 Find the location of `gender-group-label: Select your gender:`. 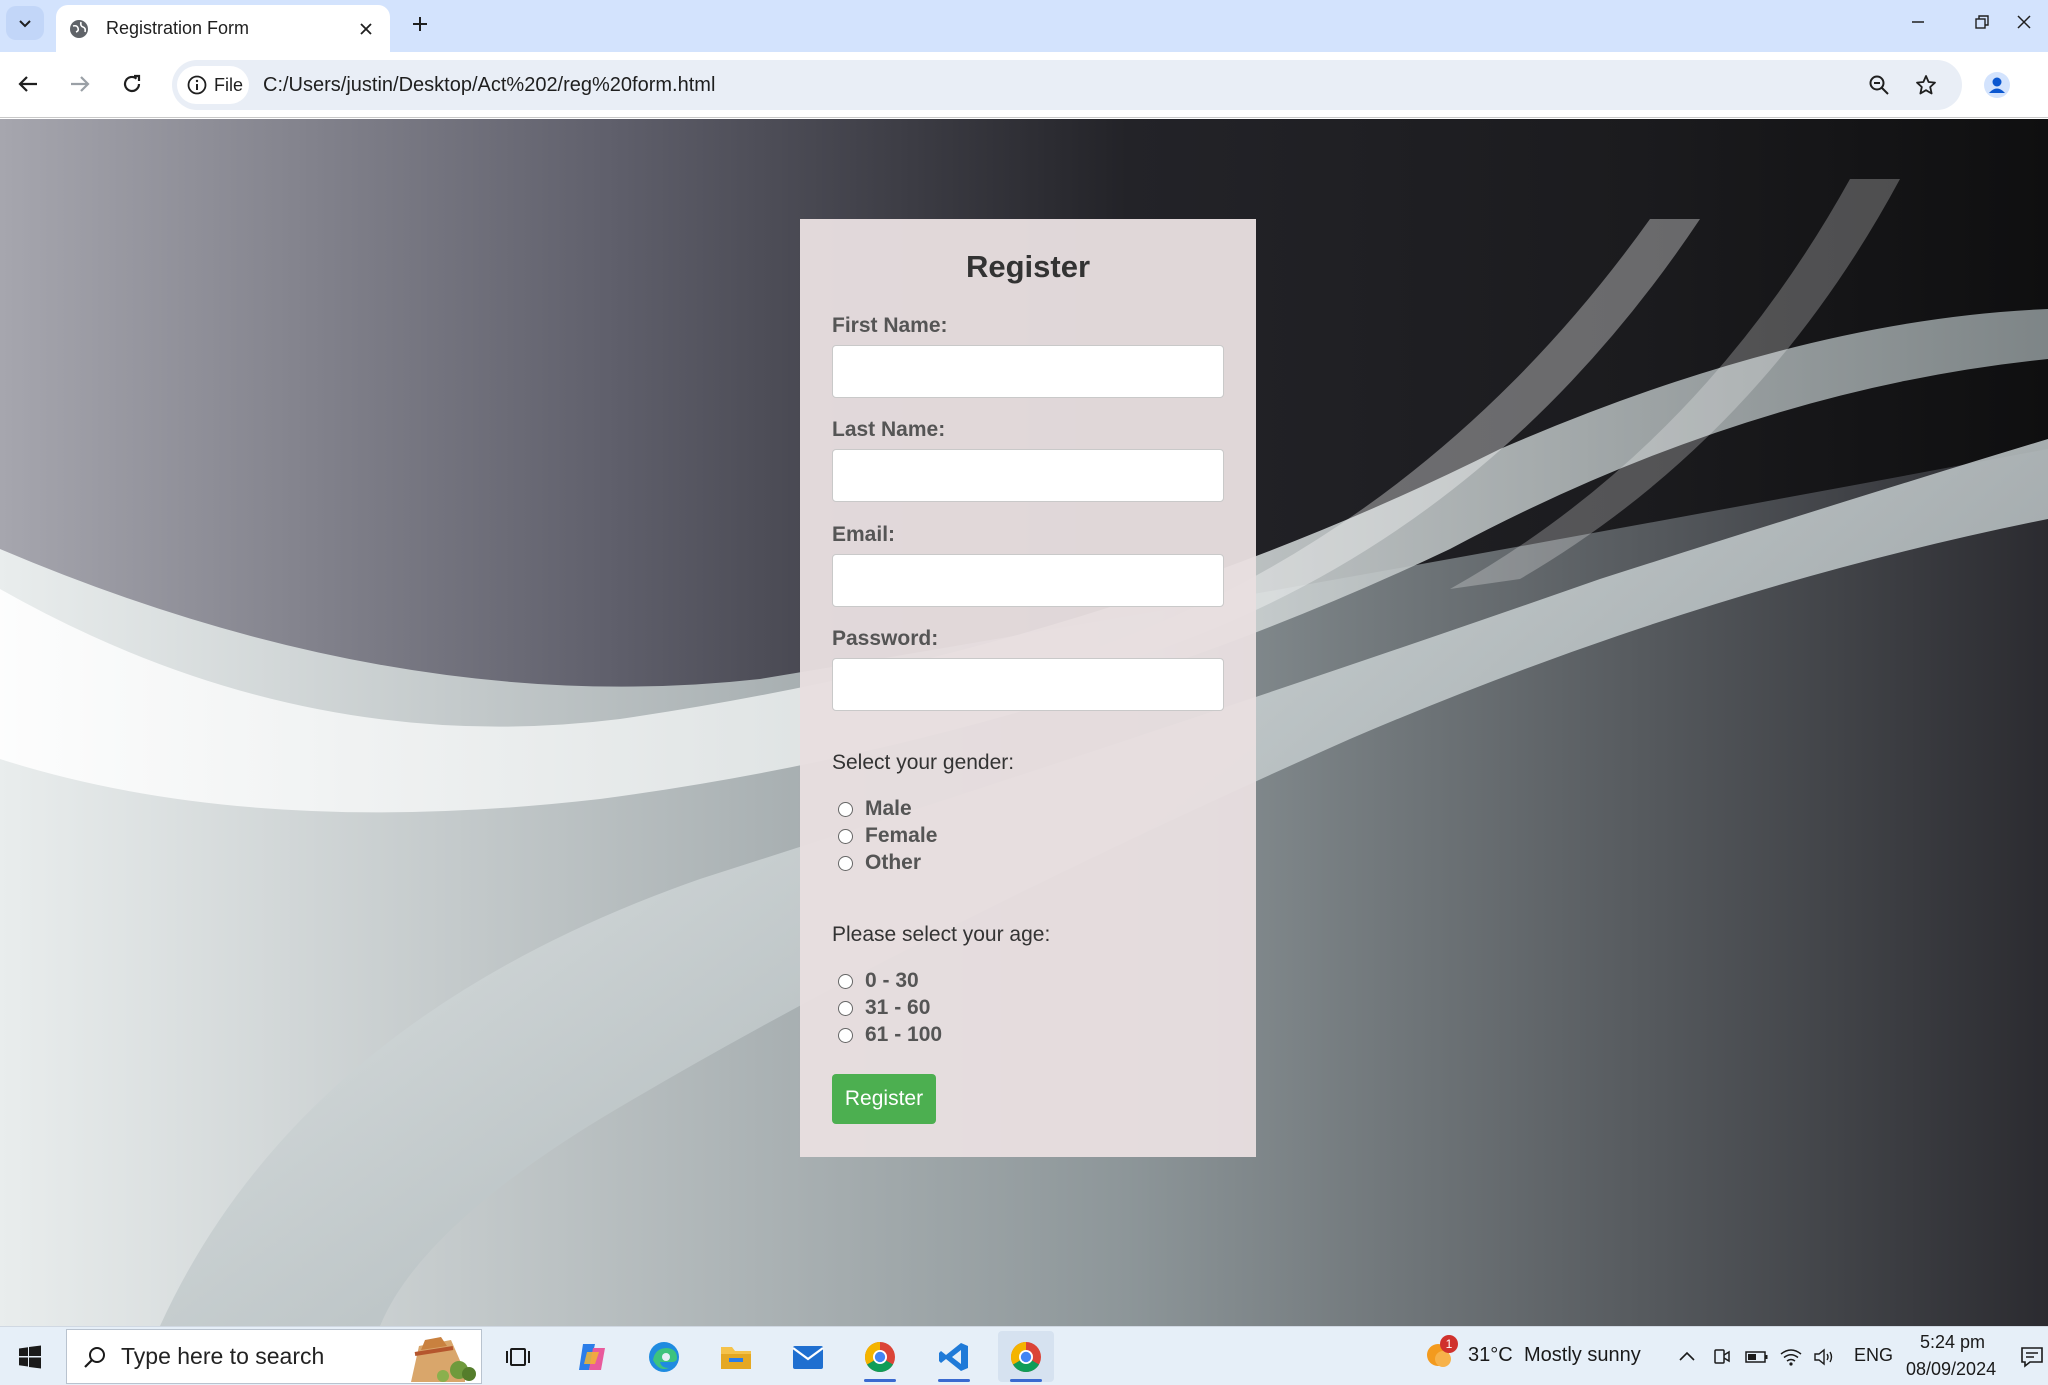

gender-group-label: Select your gender: is located at coordinates (923, 762).